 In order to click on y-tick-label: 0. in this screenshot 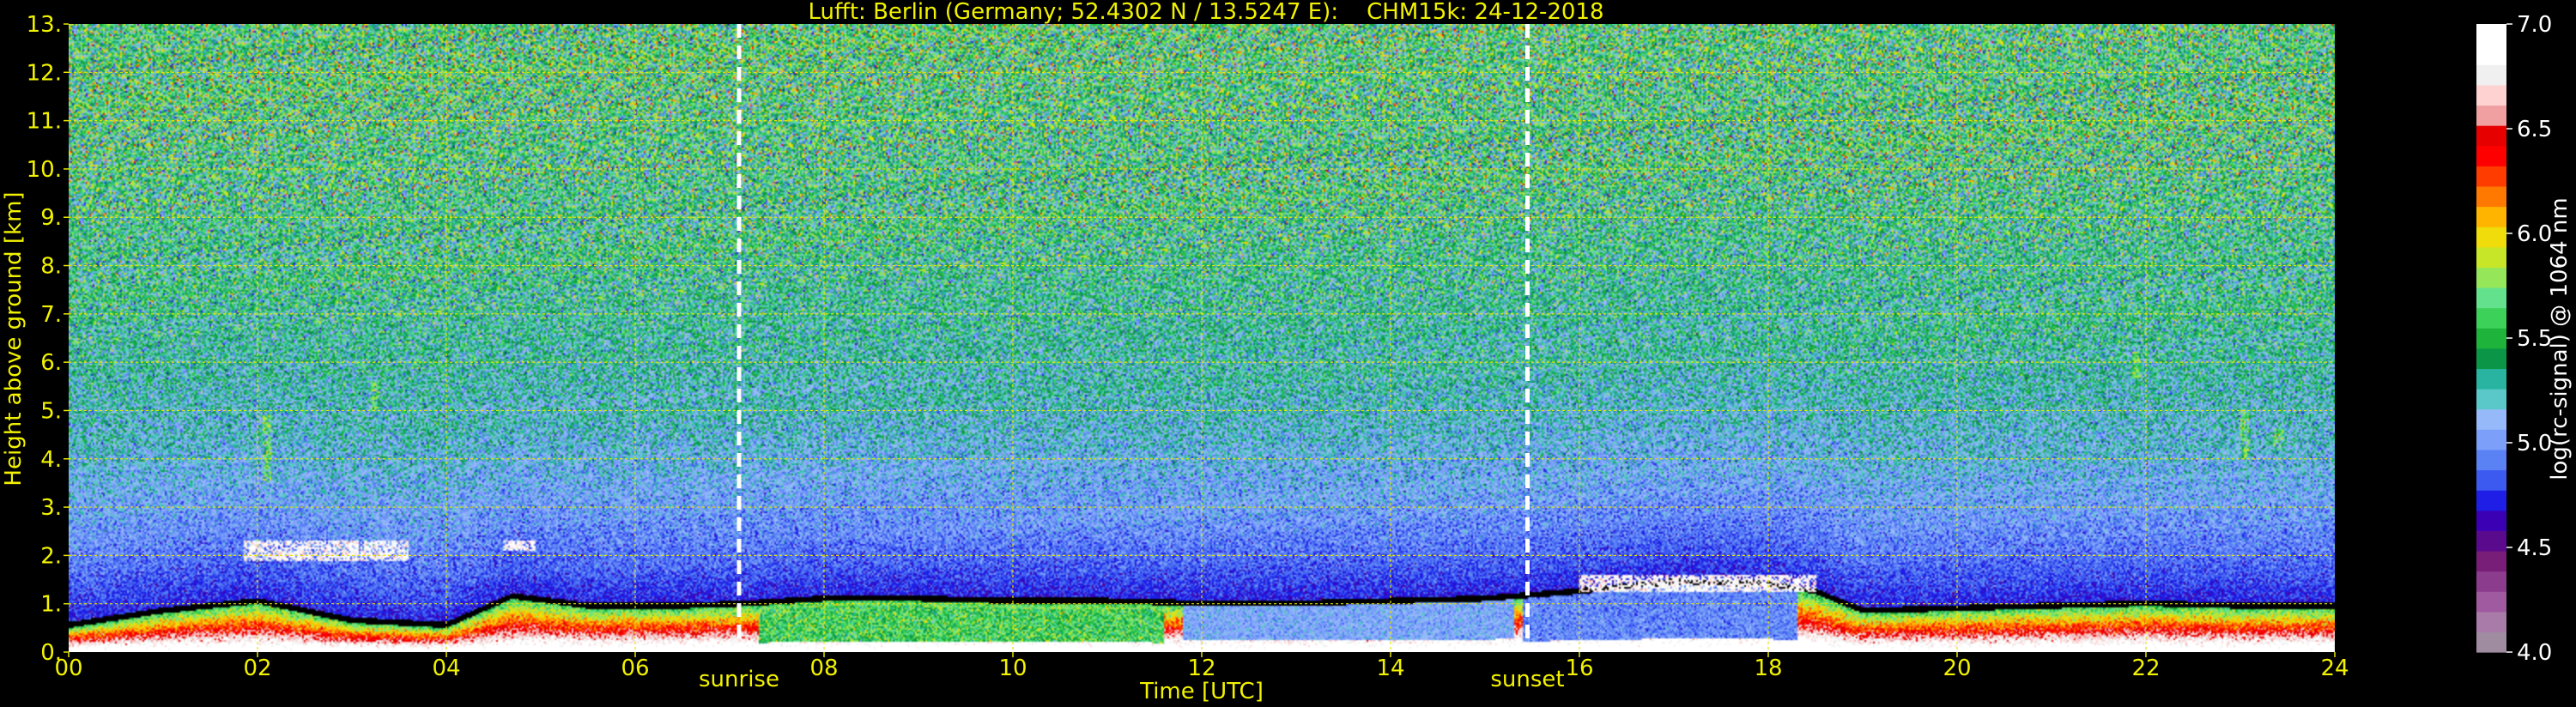, I will do `click(51, 653)`.